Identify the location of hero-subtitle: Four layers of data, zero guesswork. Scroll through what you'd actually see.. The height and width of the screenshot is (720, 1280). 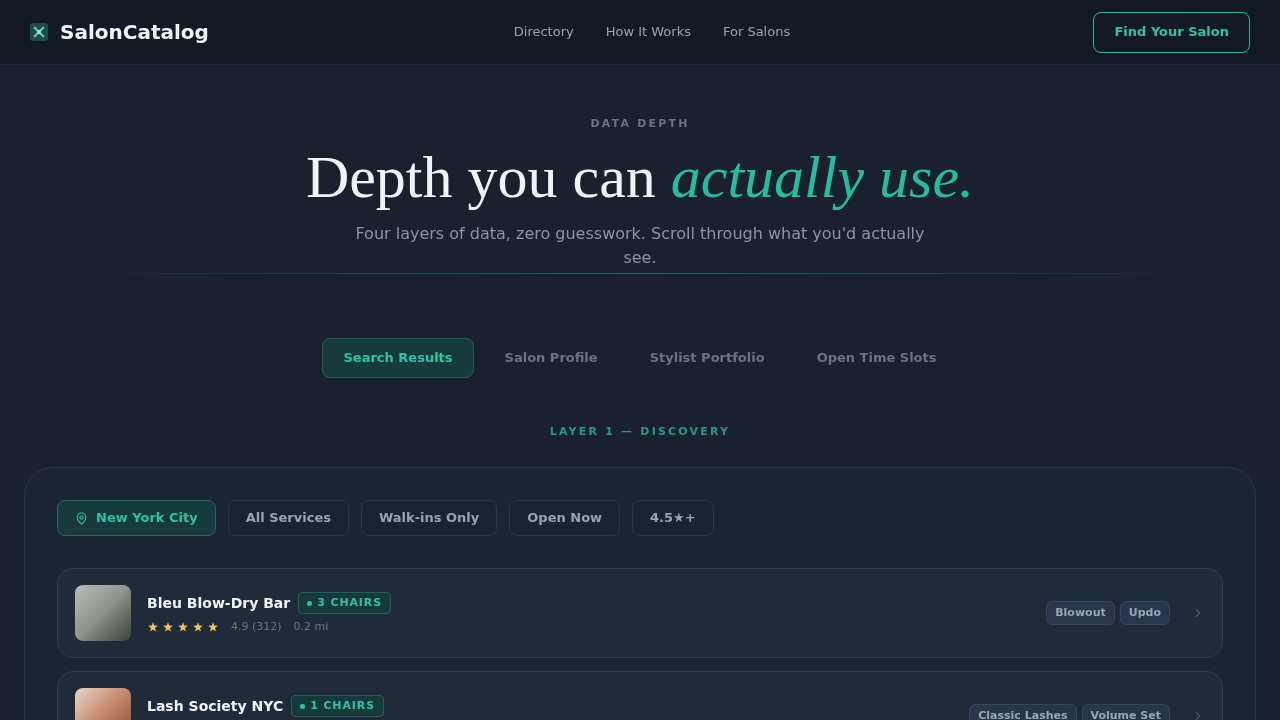
(640, 245).